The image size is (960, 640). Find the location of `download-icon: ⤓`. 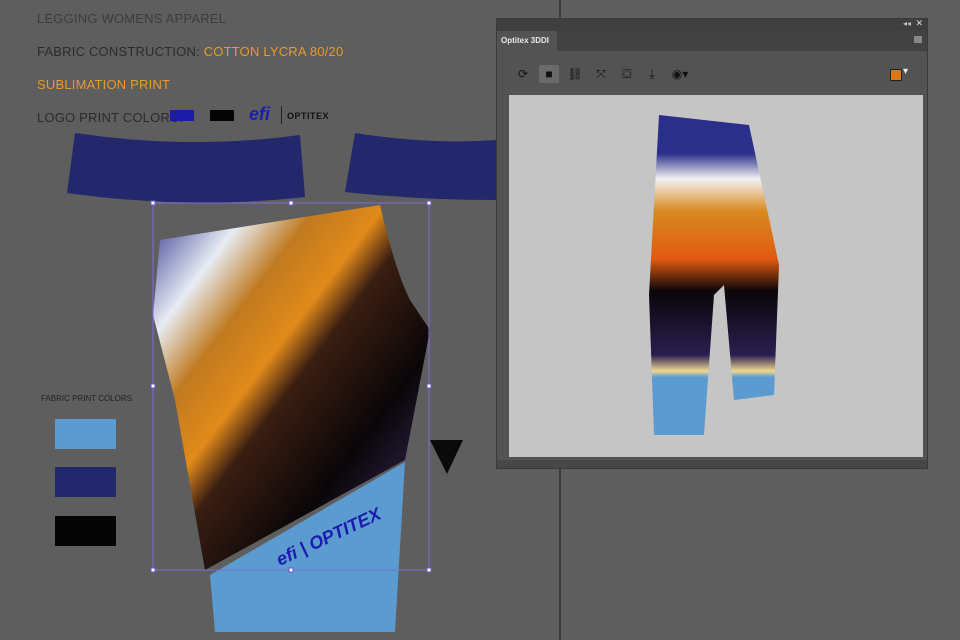

download-icon: ⤓ is located at coordinates (652, 74).